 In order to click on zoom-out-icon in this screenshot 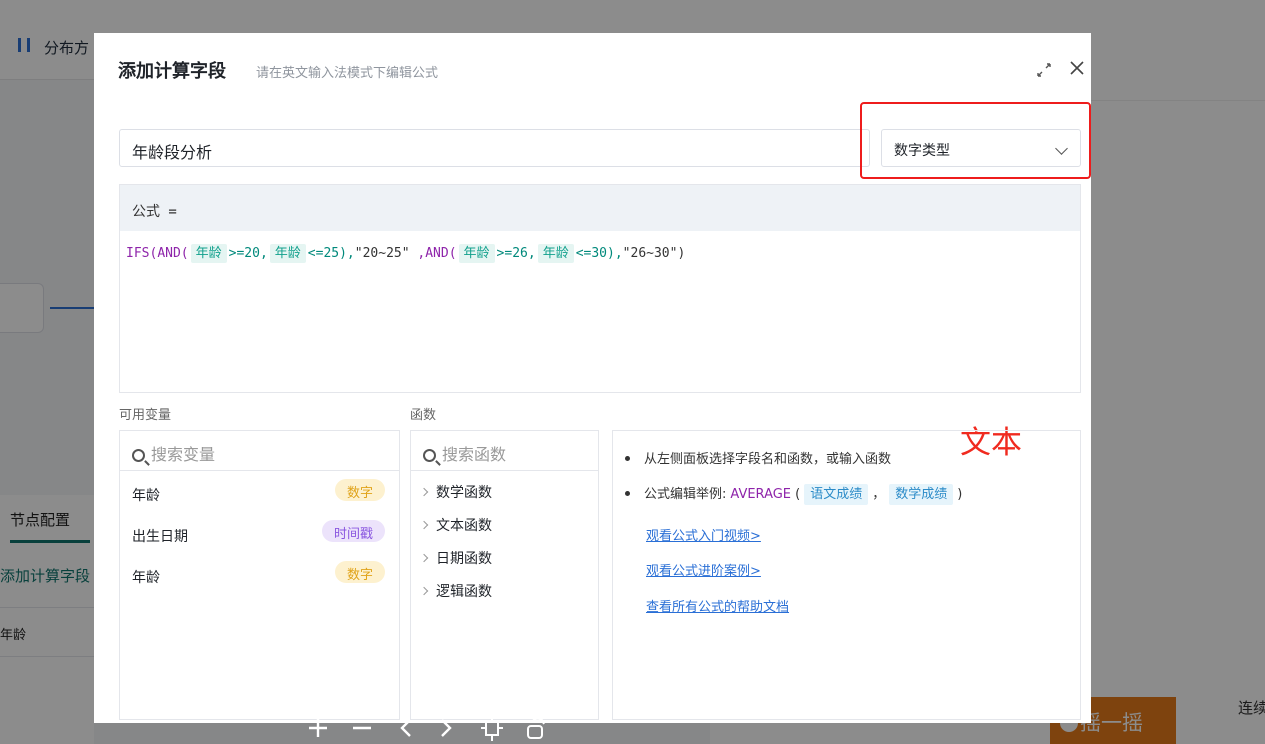, I will do `click(362, 727)`.